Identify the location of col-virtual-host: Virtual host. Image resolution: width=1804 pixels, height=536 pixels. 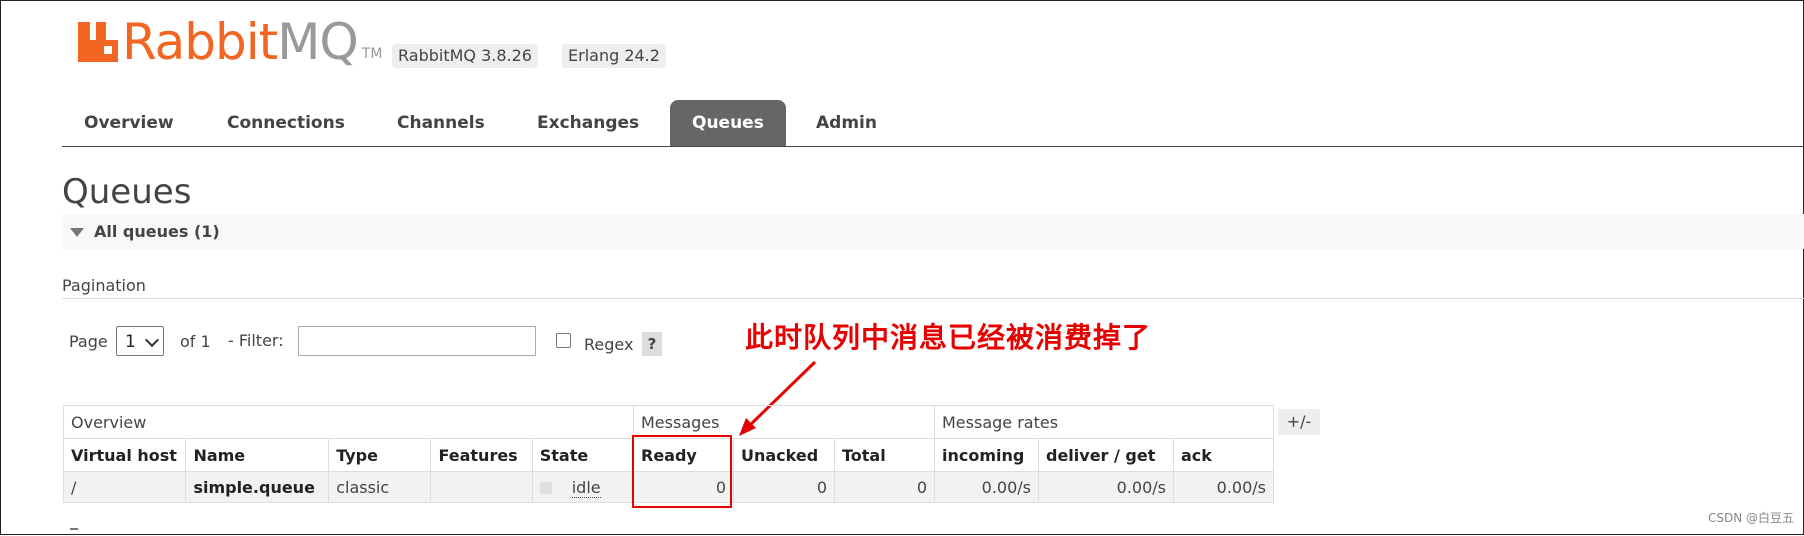
(124, 455).